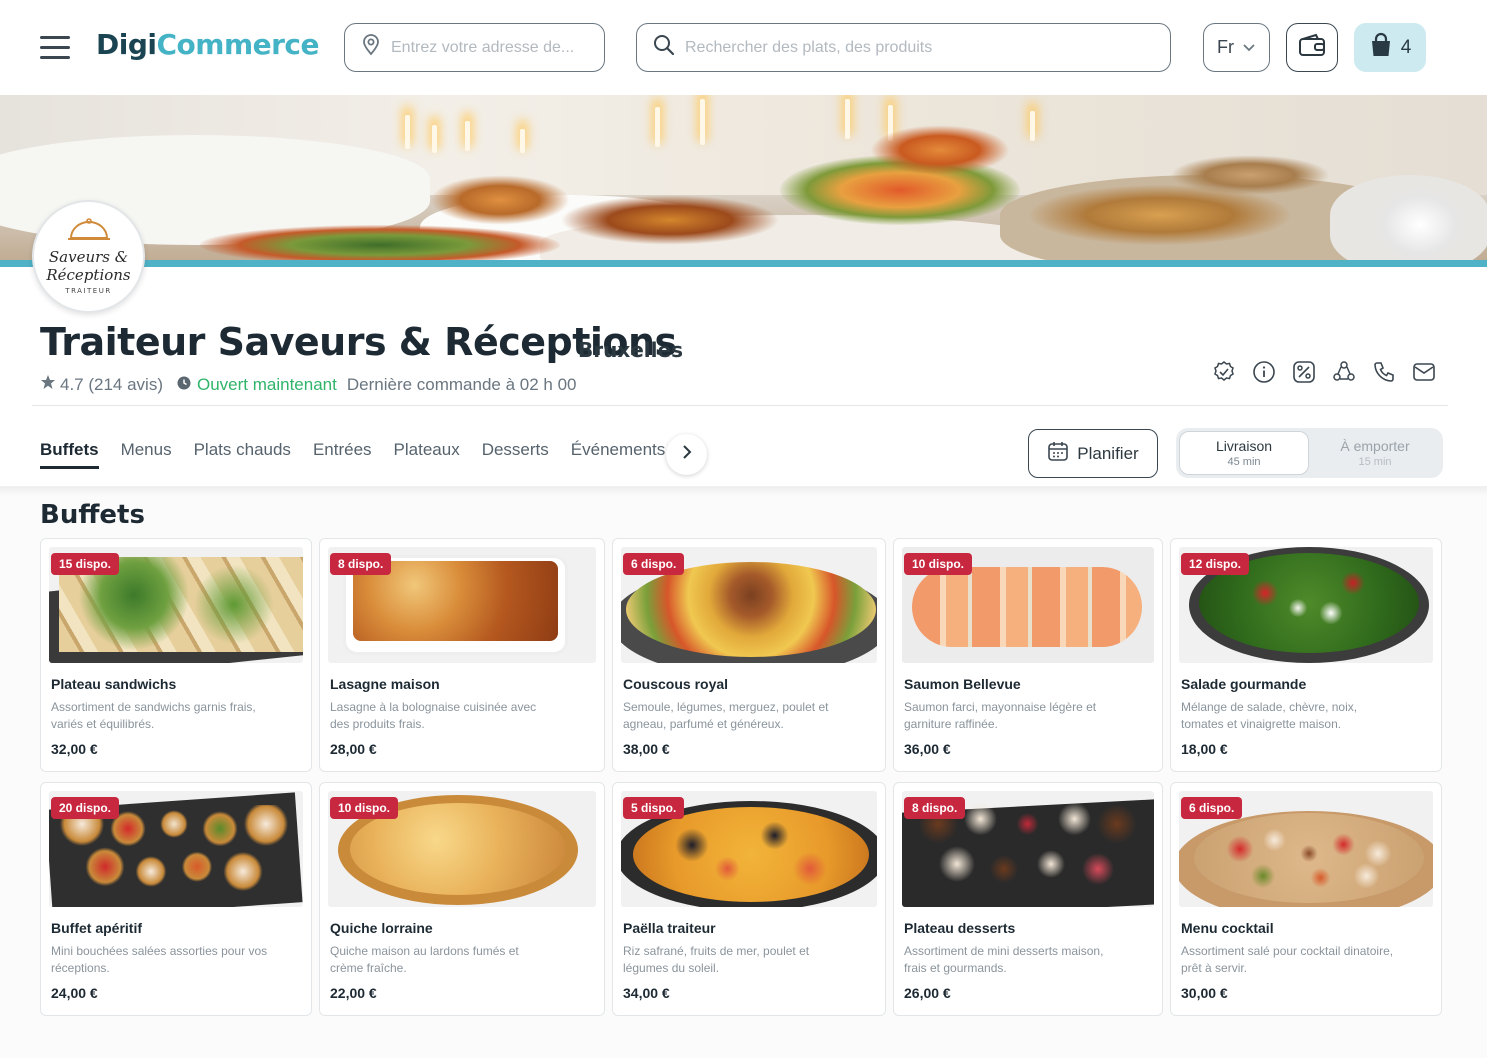 The width and height of the screenshot is (1487, 1058). What do you see at coordinates (1384, 372) in the screenshot?
I see `phone-icon` at bounding box center [1384, 372].